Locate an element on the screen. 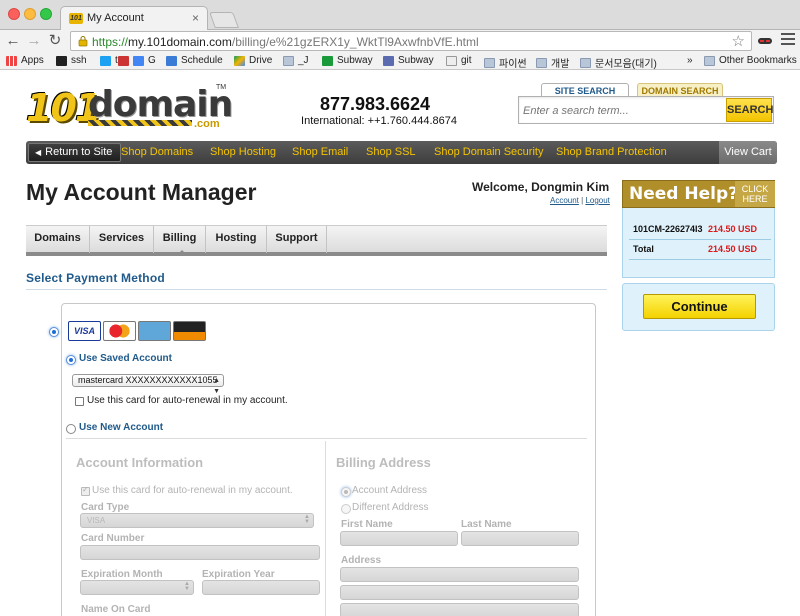 The image size is (800, 616). use-new-account-label: Use New Account is located at coordinates (121, 427).